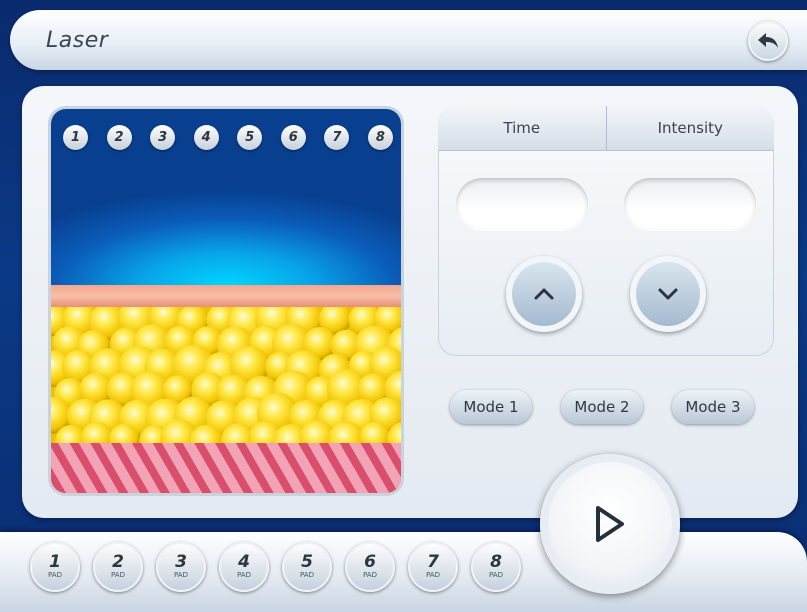  What do you see at coordinates (690, 204) in the screenshot?
I see `intensity-value-field` at bounding box center [690, 204].